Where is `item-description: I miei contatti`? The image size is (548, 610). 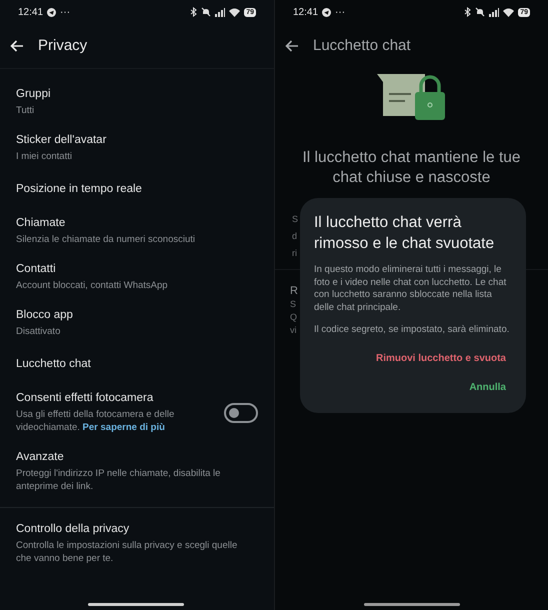 item-description: I miei contatti is located at coordinates (44, 156).